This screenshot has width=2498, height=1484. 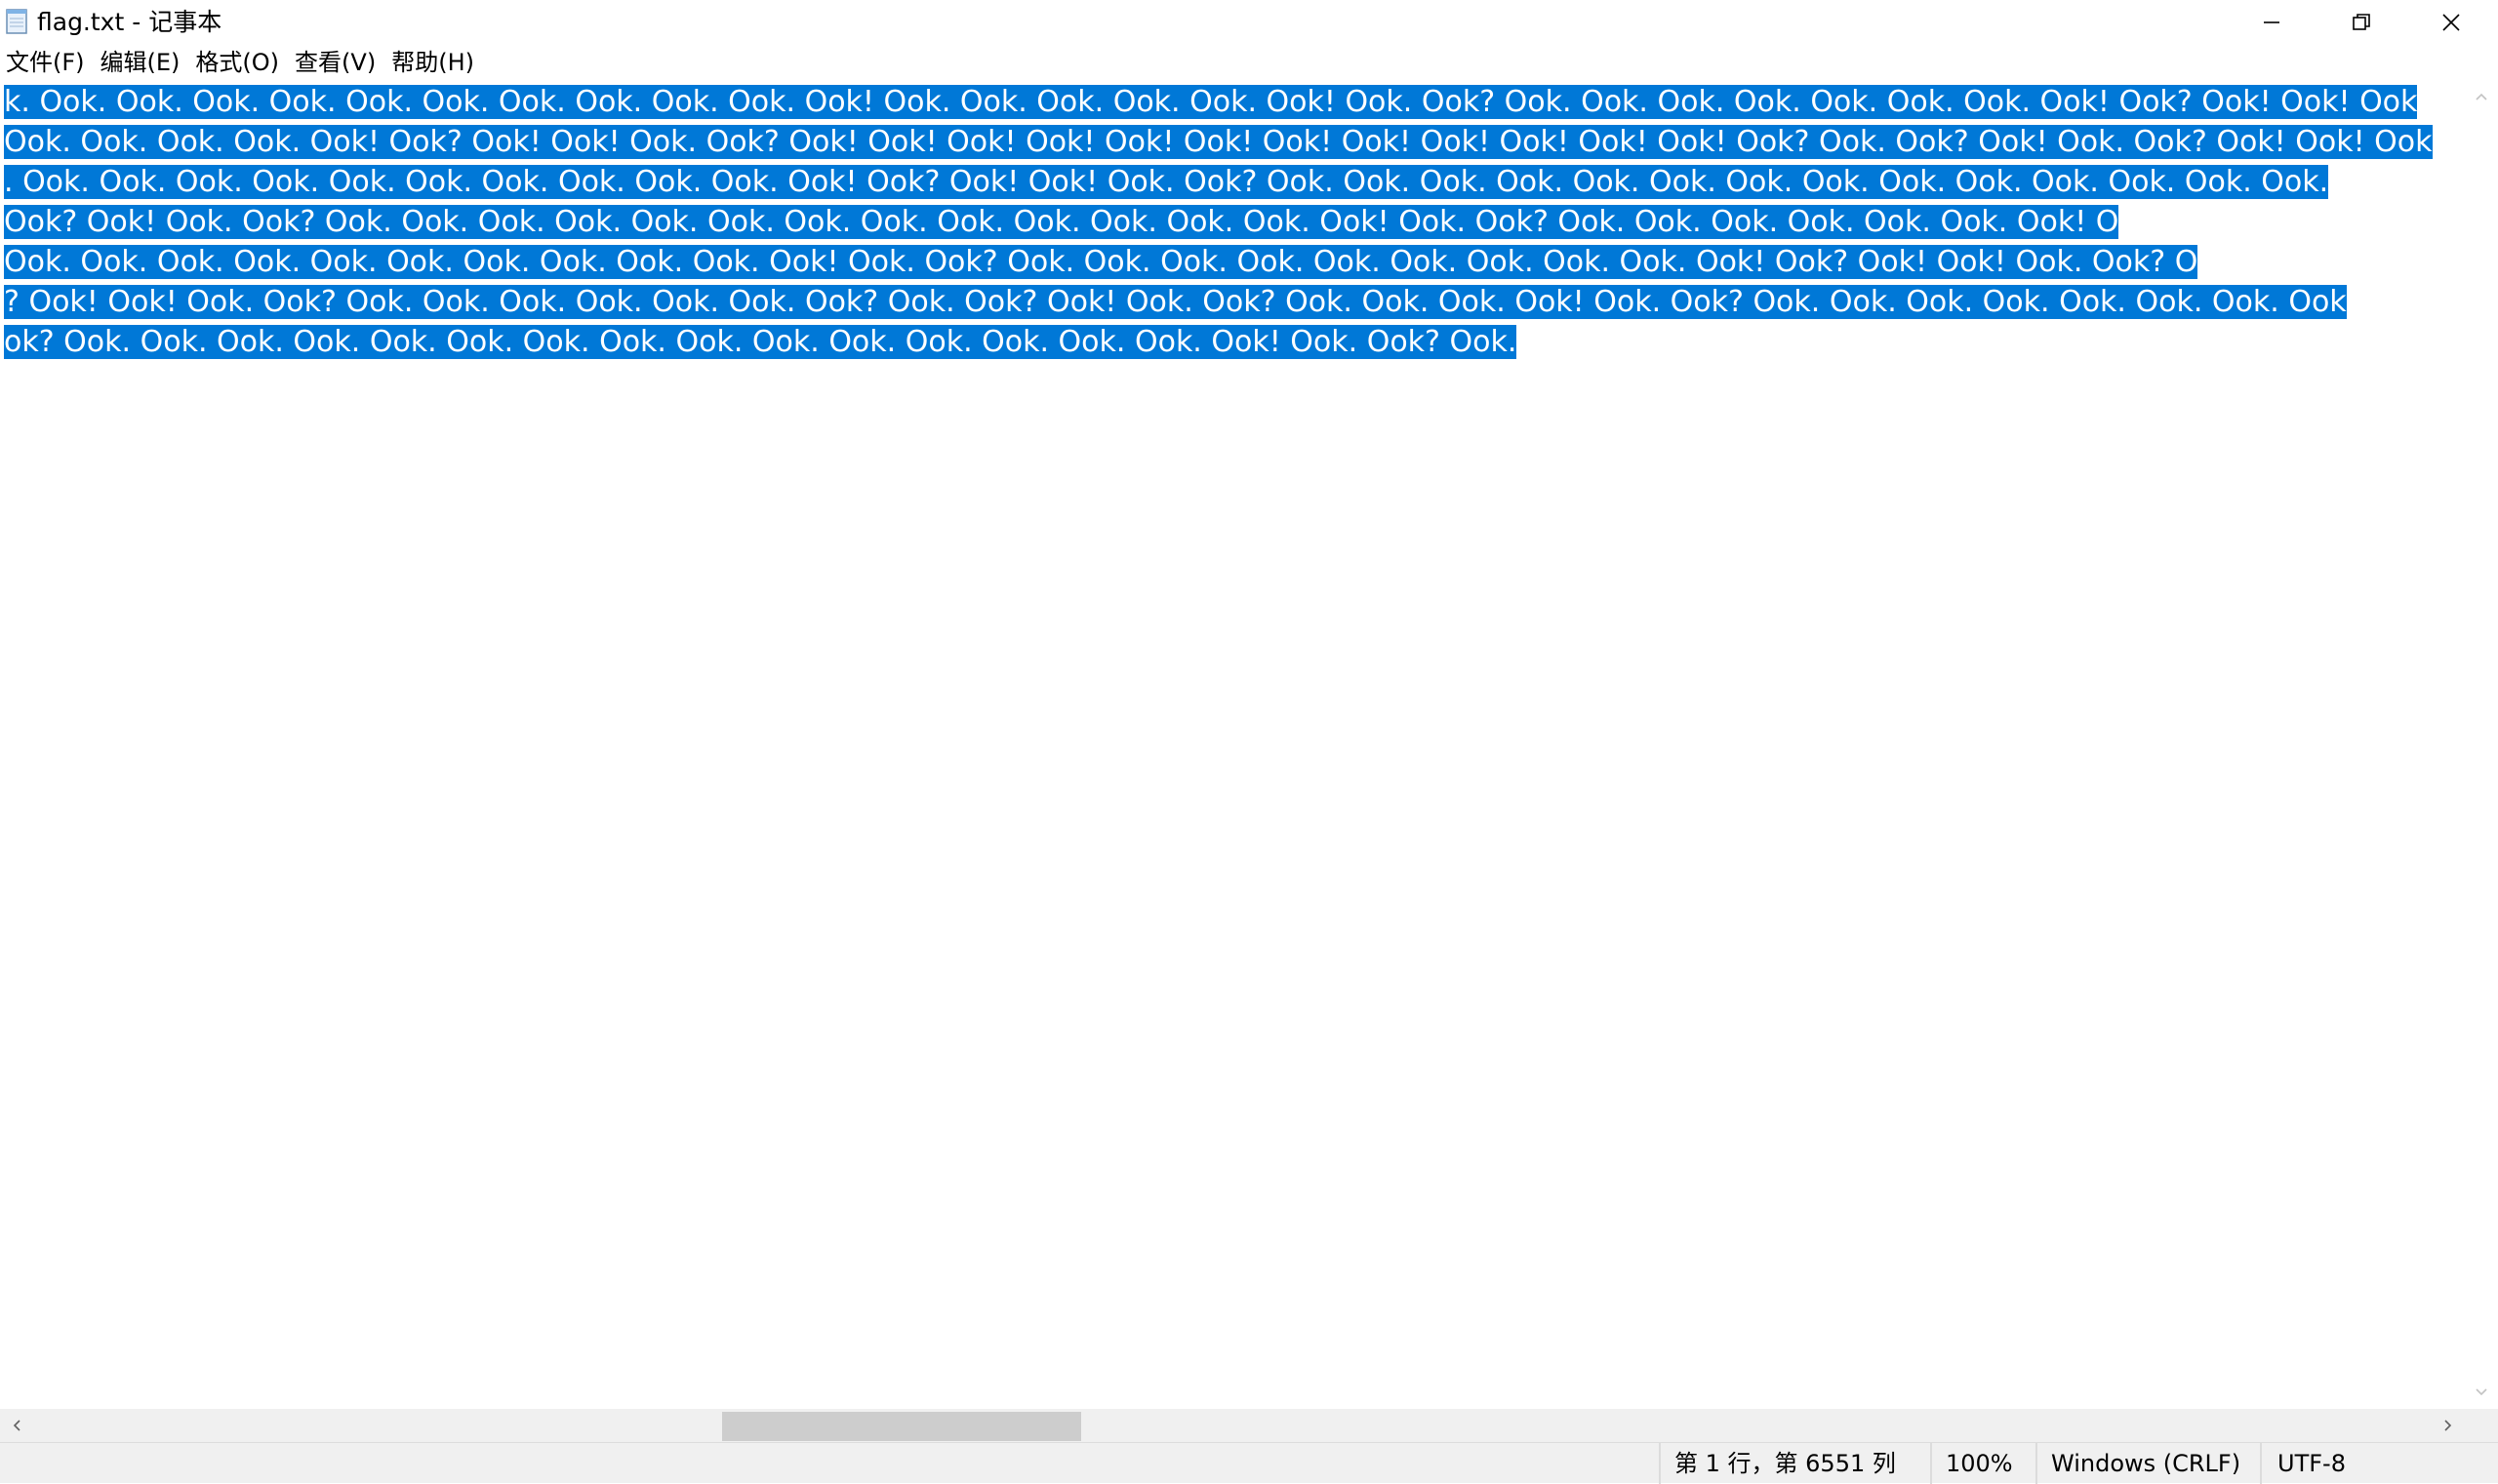 What do you see at coordinates (237, 62) in the screenshot?
I see `menu-format: 格式(O)` at bounding box center [237, 62].